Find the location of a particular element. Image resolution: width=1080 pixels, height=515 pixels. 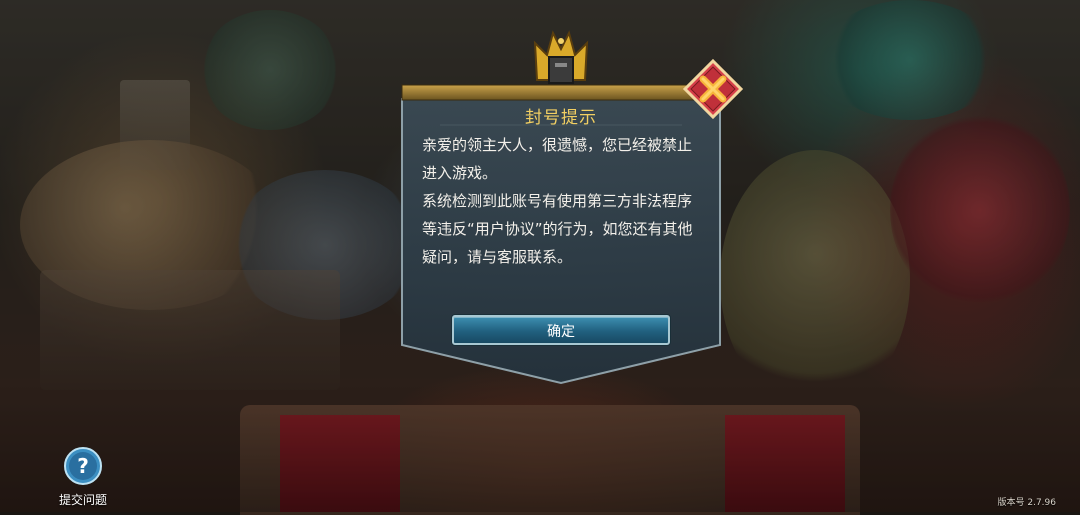

close-x-icon is located at coordinates (713, 89).